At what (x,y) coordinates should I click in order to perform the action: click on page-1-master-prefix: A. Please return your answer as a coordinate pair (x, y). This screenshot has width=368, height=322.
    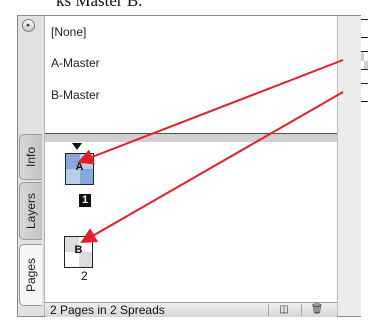
    Looking at the image, I should click on (79, 167).